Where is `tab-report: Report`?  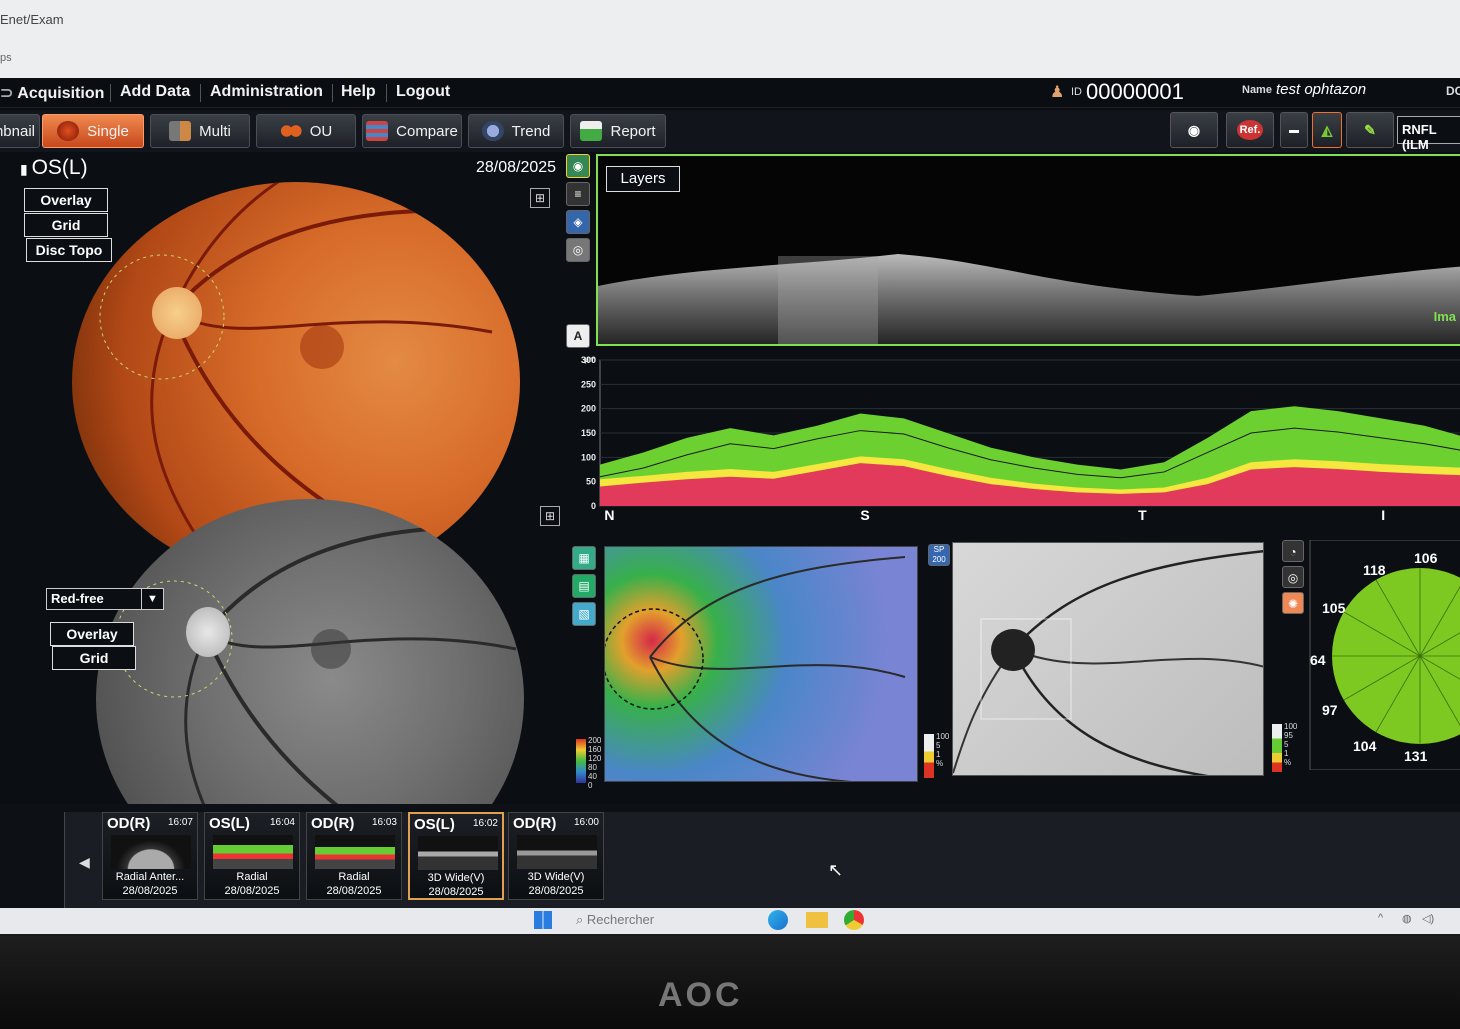 tab-report: Report is located at coordinates (618, 131).